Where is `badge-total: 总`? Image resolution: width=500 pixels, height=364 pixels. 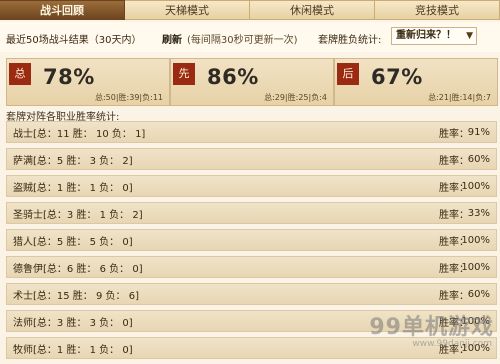 badge-total: 总 is located at coordinates (20, 74).